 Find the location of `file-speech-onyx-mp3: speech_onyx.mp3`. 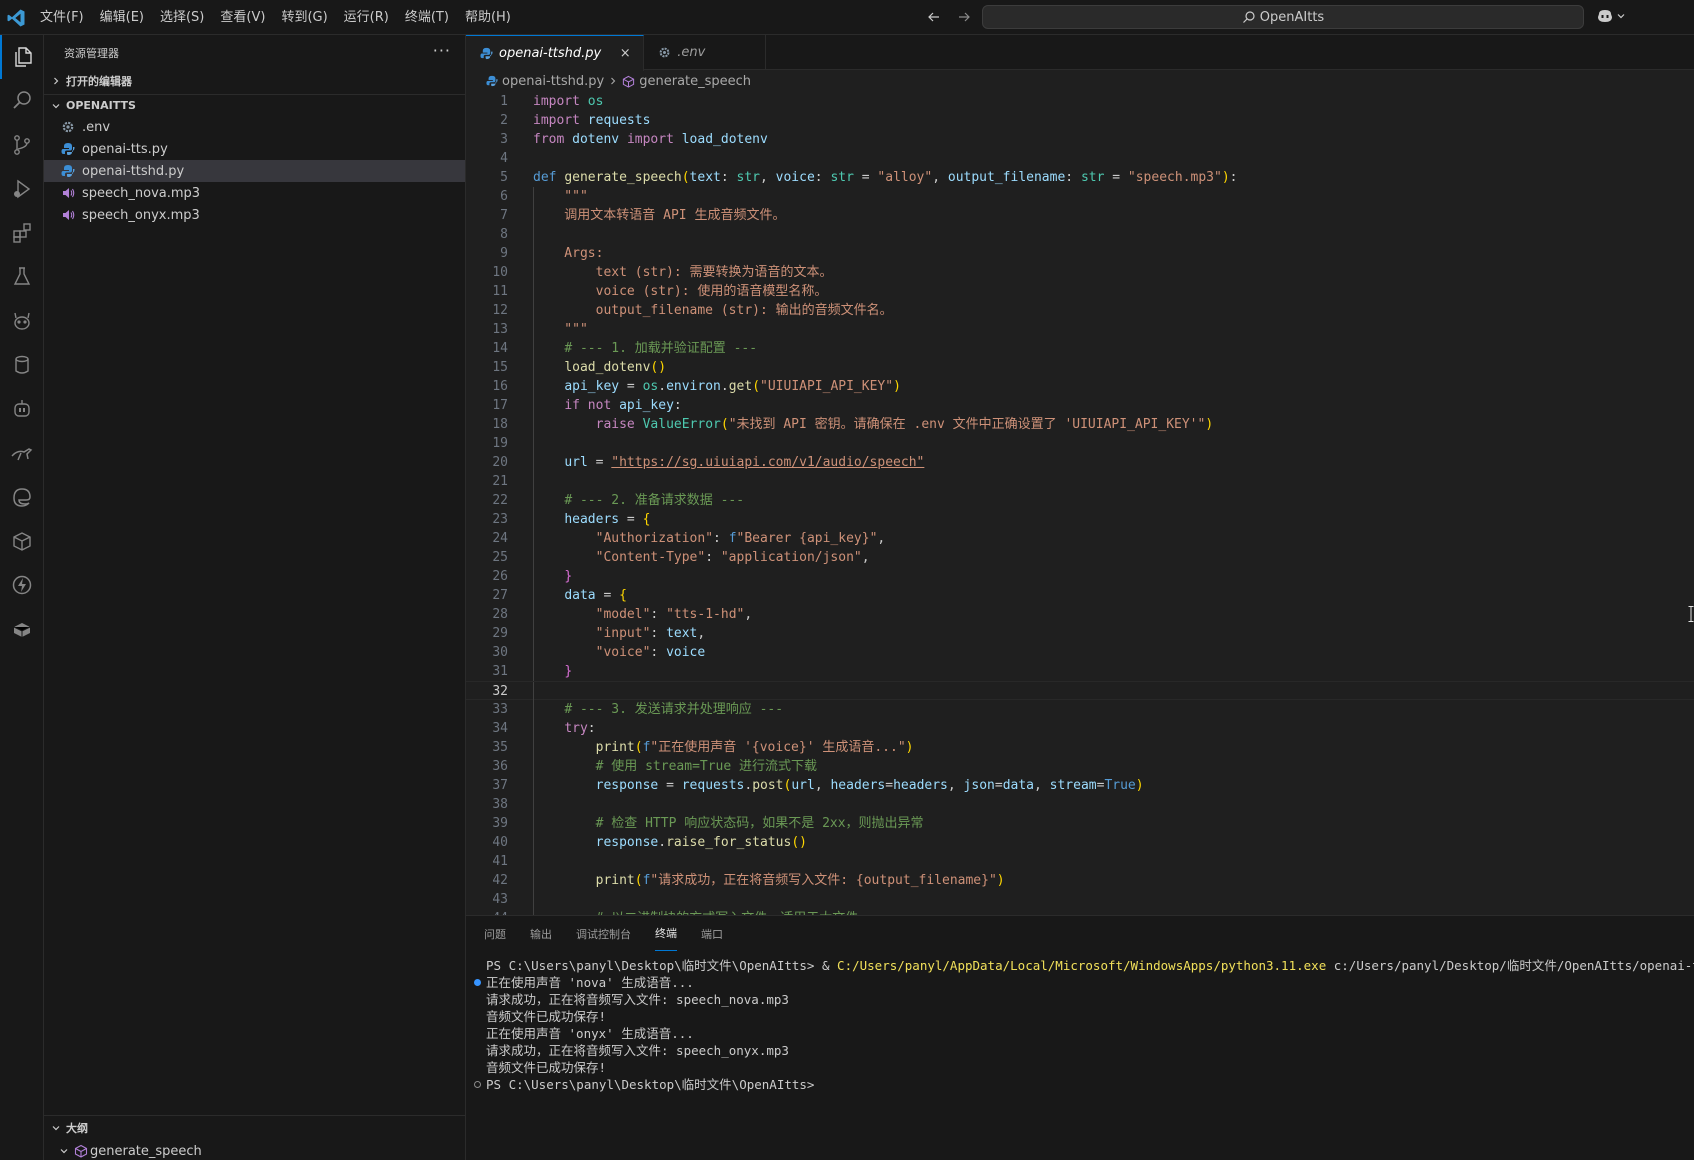

file-speech-onyx-mp3: speech_onyx.mp3 is located at coordinates (254, 215).